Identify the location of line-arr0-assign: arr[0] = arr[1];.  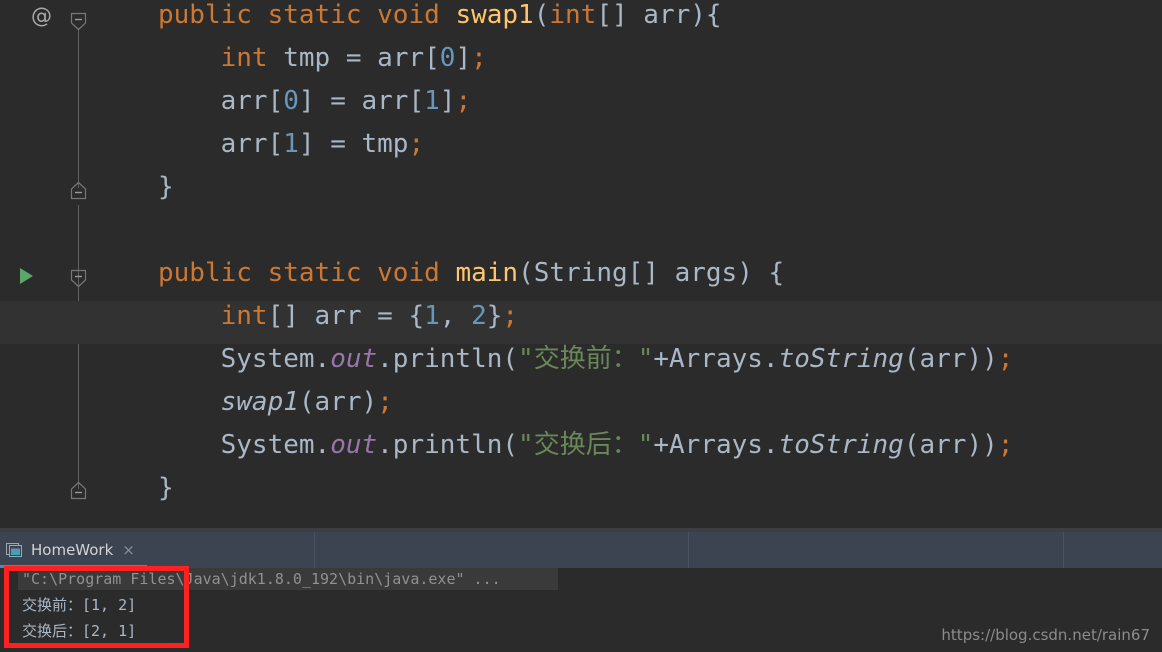
(314, 101).